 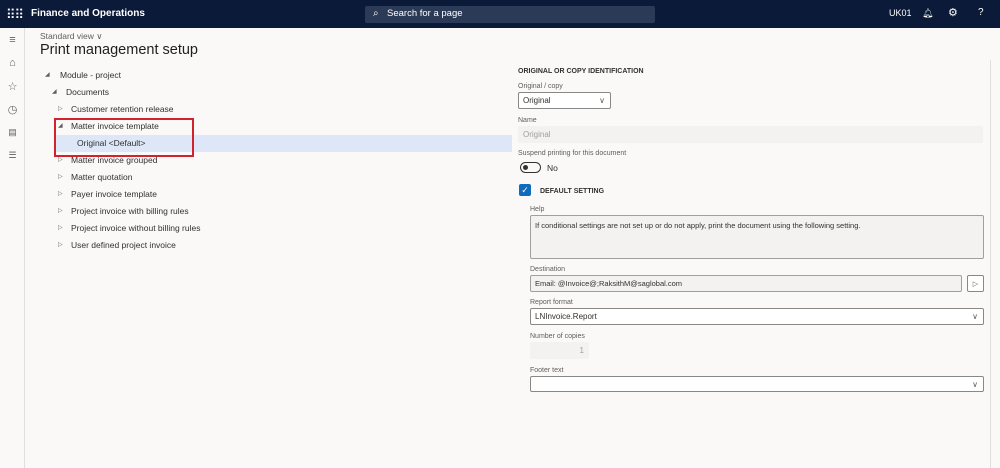 What do you see at coordinates (67, 36) in the screenshot?
I see `view-label: Standard view` at bounding box center [67, 36].